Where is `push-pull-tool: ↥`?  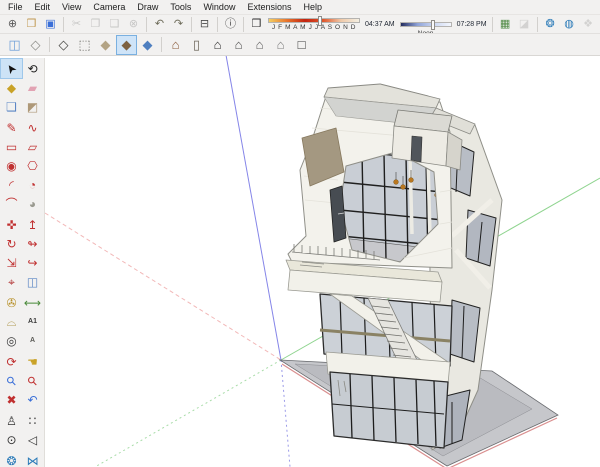 push-pull-tool: ↥ is located at coordinates (32, 224).